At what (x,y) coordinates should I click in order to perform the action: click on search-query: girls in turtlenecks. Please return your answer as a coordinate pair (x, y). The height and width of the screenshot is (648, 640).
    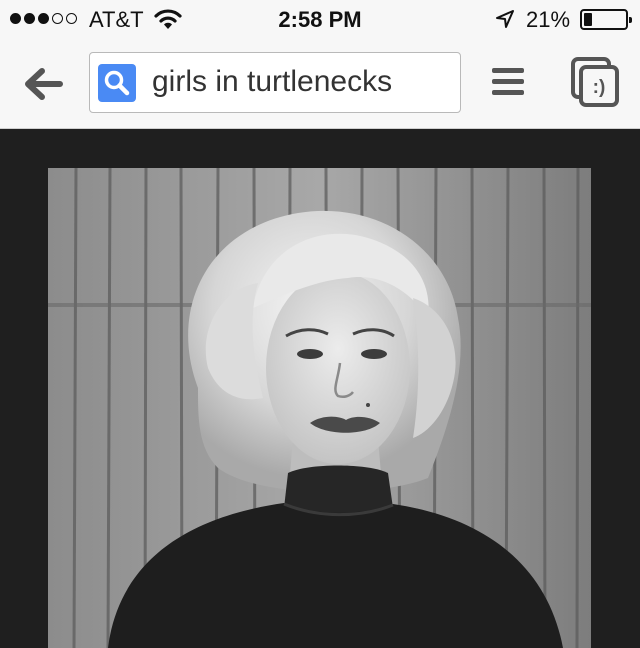
    Looking at the image, I should click on (272, 81).